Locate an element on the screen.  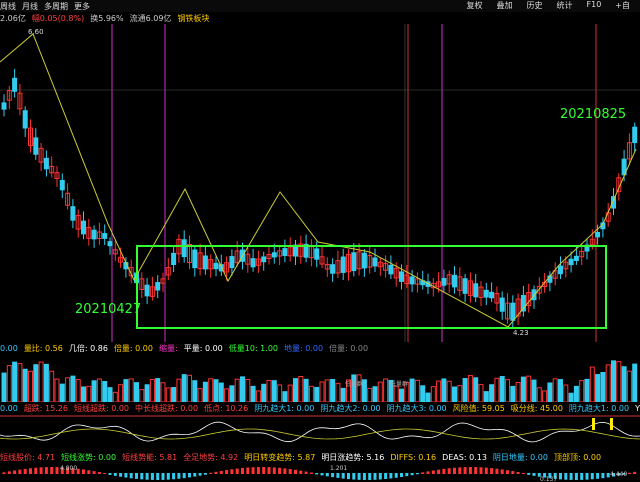
macd-svg: 4.800 1.201 4.440 0.137 is located at coordinates (319, 473).